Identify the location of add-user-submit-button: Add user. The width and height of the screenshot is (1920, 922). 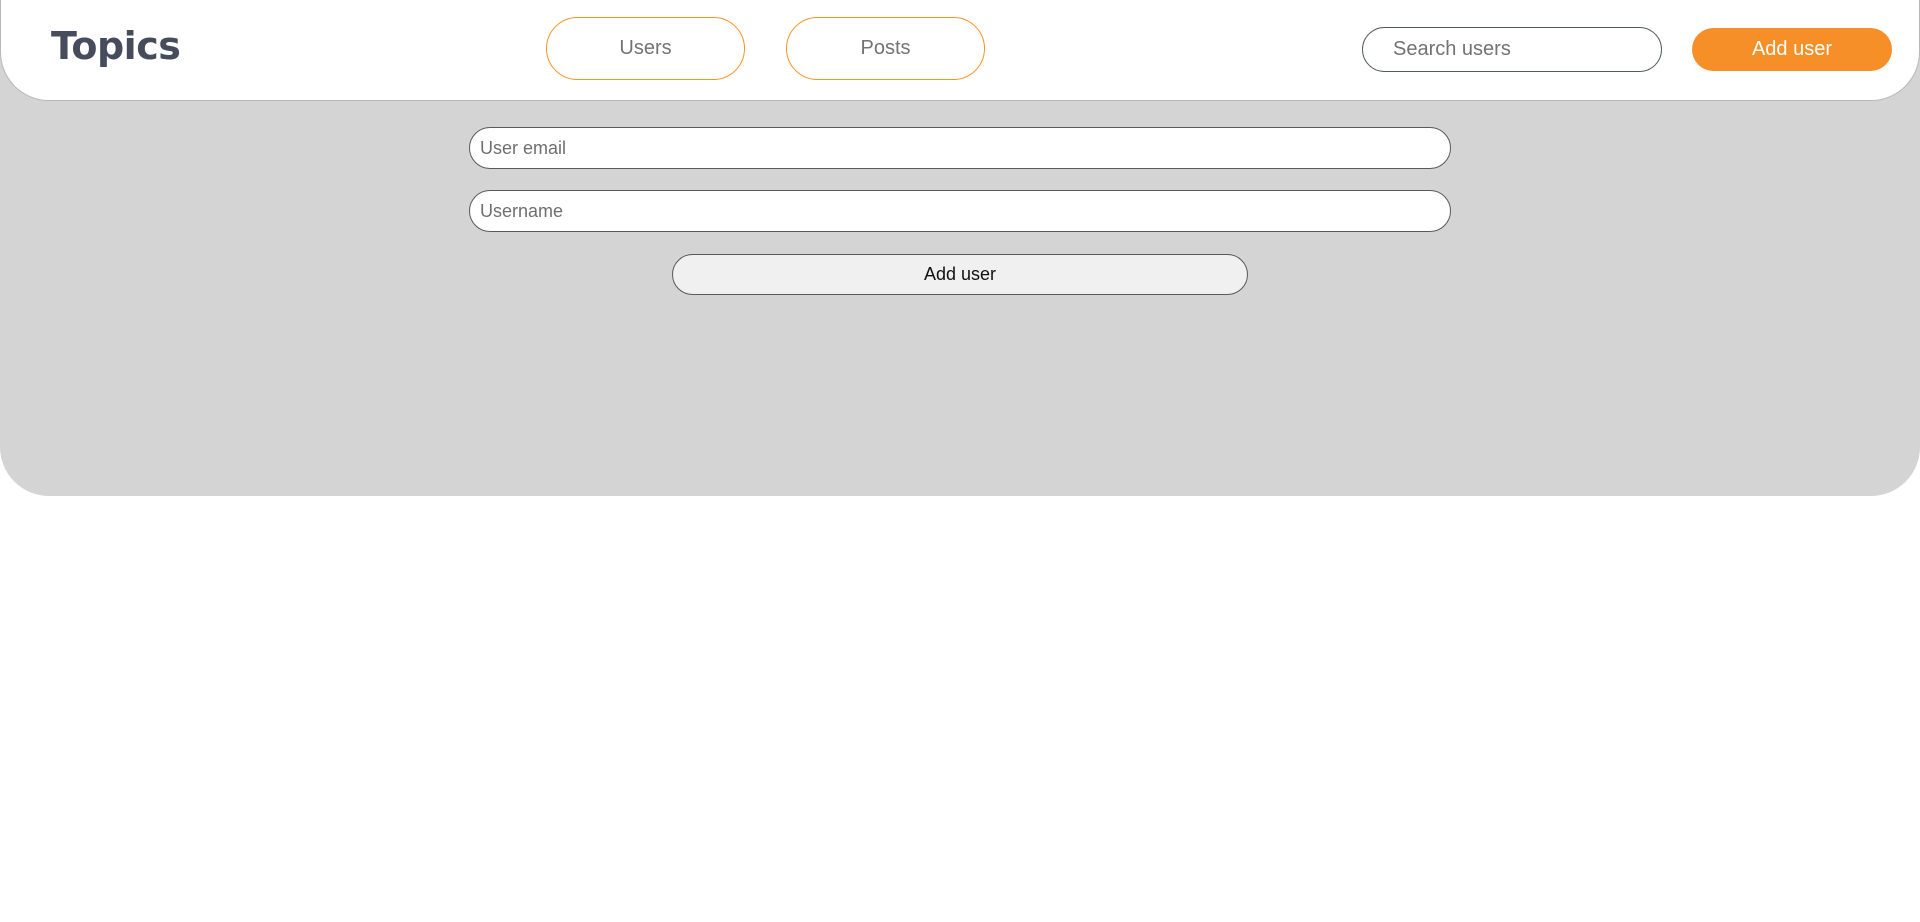
(960, 274).